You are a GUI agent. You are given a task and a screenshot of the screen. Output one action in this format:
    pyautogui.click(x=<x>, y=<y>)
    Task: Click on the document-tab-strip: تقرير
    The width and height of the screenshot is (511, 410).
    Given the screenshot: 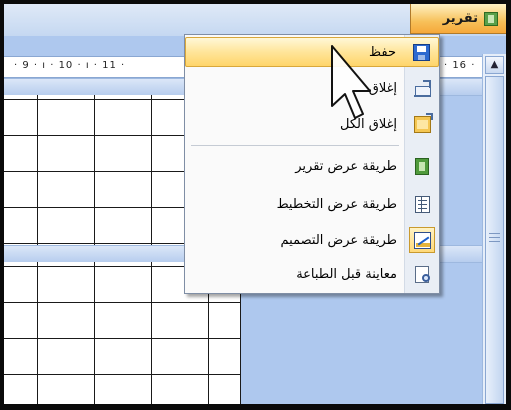 What is the action you would take?
    pyautogui.click(x=255, y=20)
    